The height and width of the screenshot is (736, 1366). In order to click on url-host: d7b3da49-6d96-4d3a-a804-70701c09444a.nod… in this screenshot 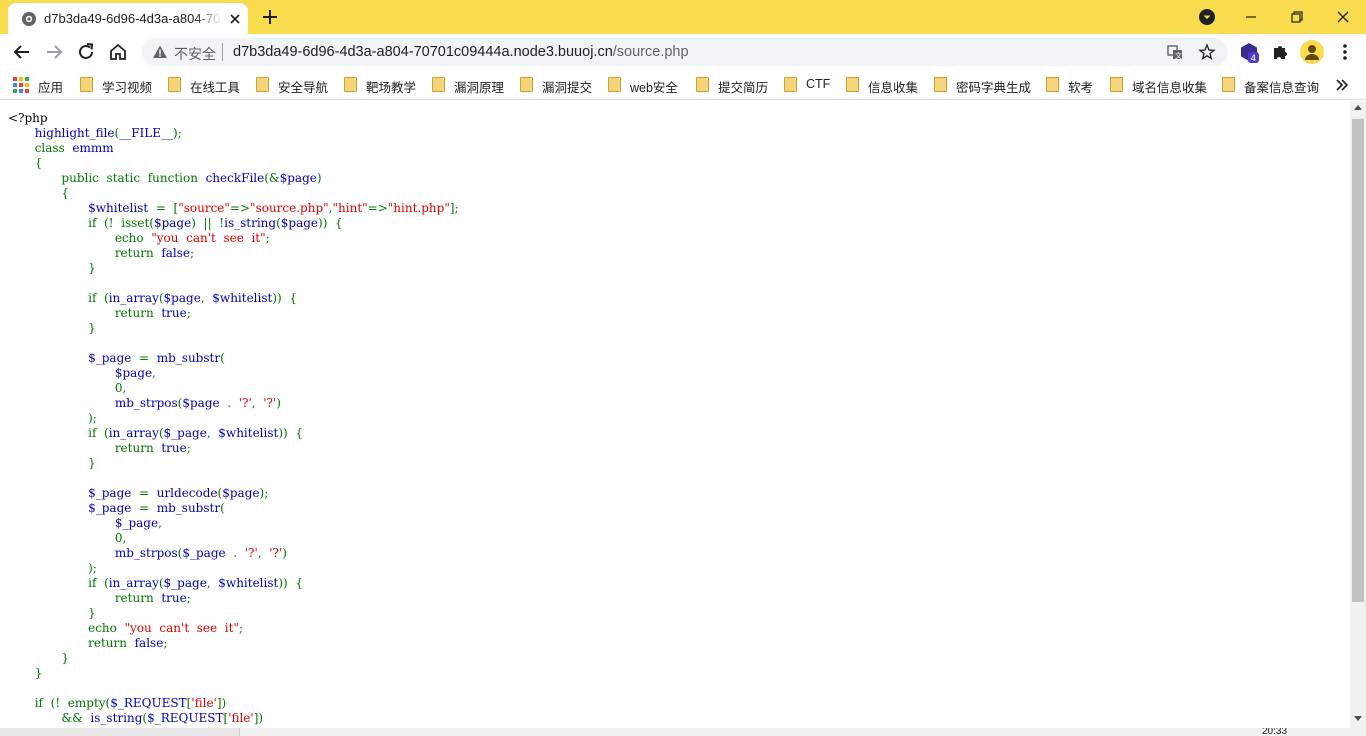, I will do `click(423, 52)`.